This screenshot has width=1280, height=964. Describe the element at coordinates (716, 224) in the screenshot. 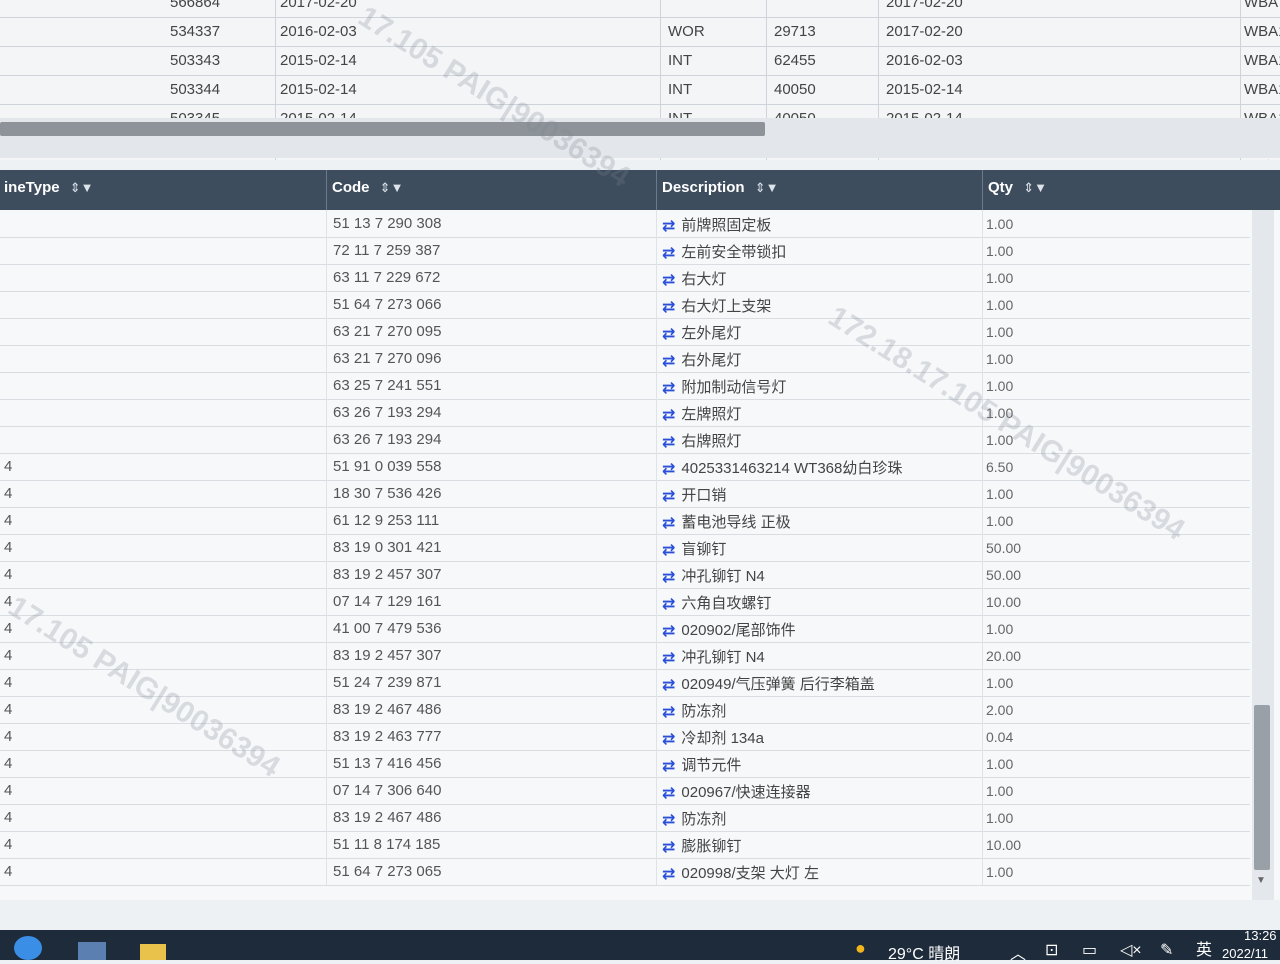

I see `cell-description: ⇄ 前牌照固定板` at that location.